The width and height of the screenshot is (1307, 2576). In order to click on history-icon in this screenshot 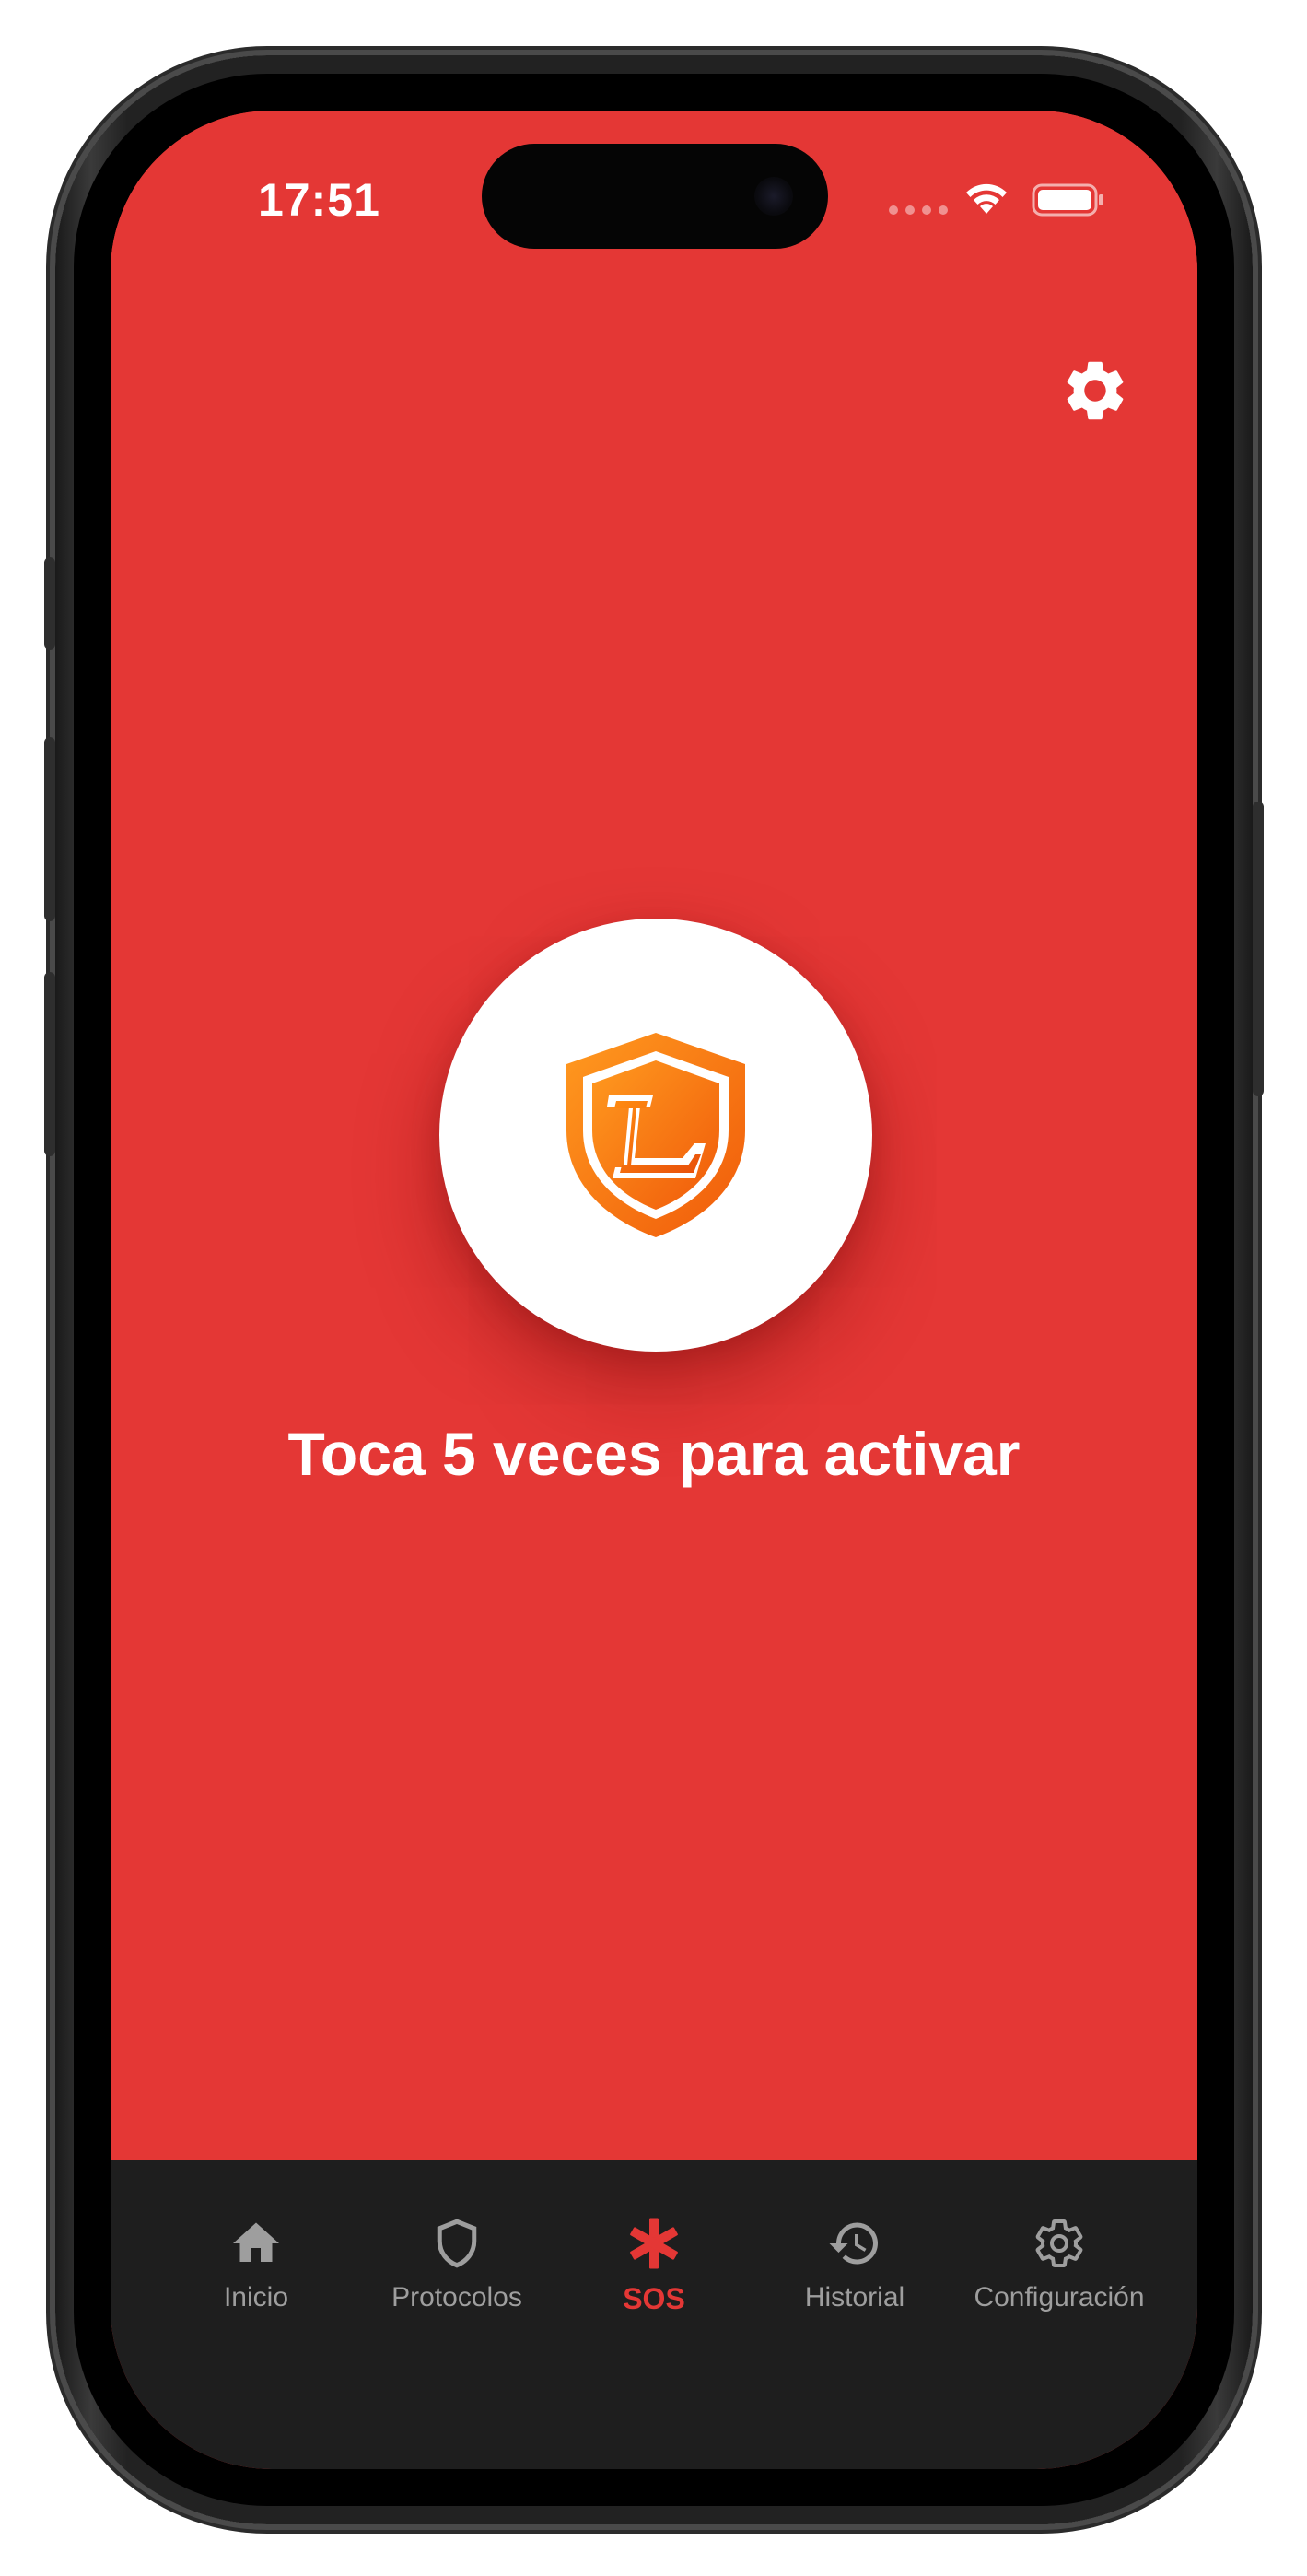, I will do `click(854, 2243)`.